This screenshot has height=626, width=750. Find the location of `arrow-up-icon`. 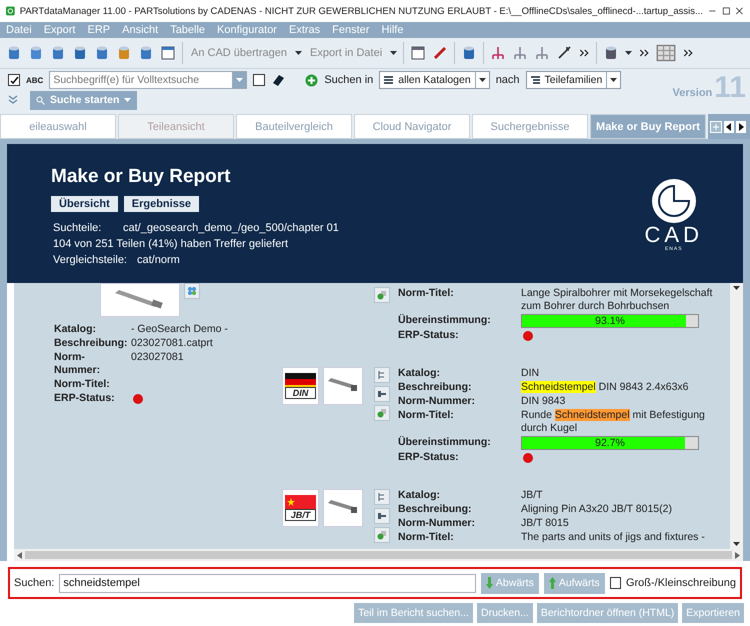

arrow-up-icon is located at coordinates (552, 583).